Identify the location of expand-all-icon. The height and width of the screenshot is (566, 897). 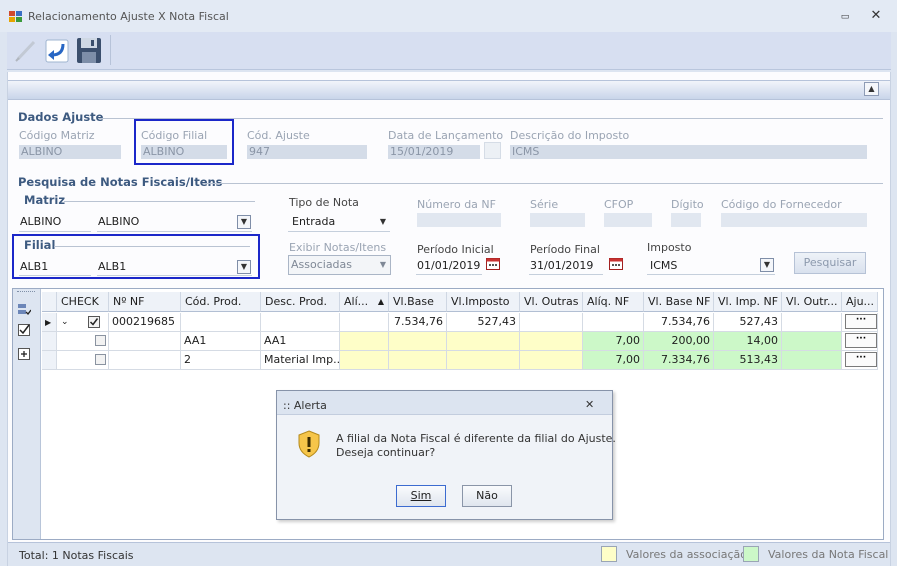
(24, 354).